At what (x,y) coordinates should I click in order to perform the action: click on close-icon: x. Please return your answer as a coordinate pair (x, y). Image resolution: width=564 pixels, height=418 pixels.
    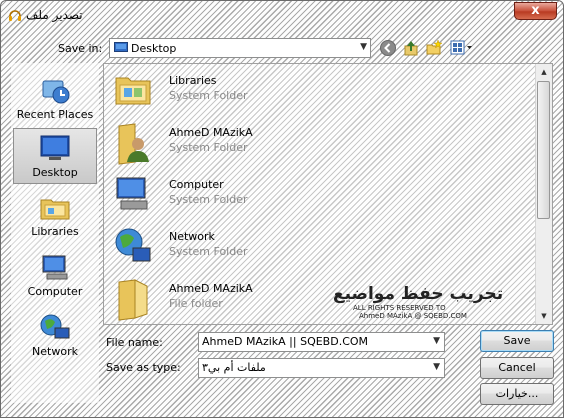
    Looking at the image, I should click on (535, 10).